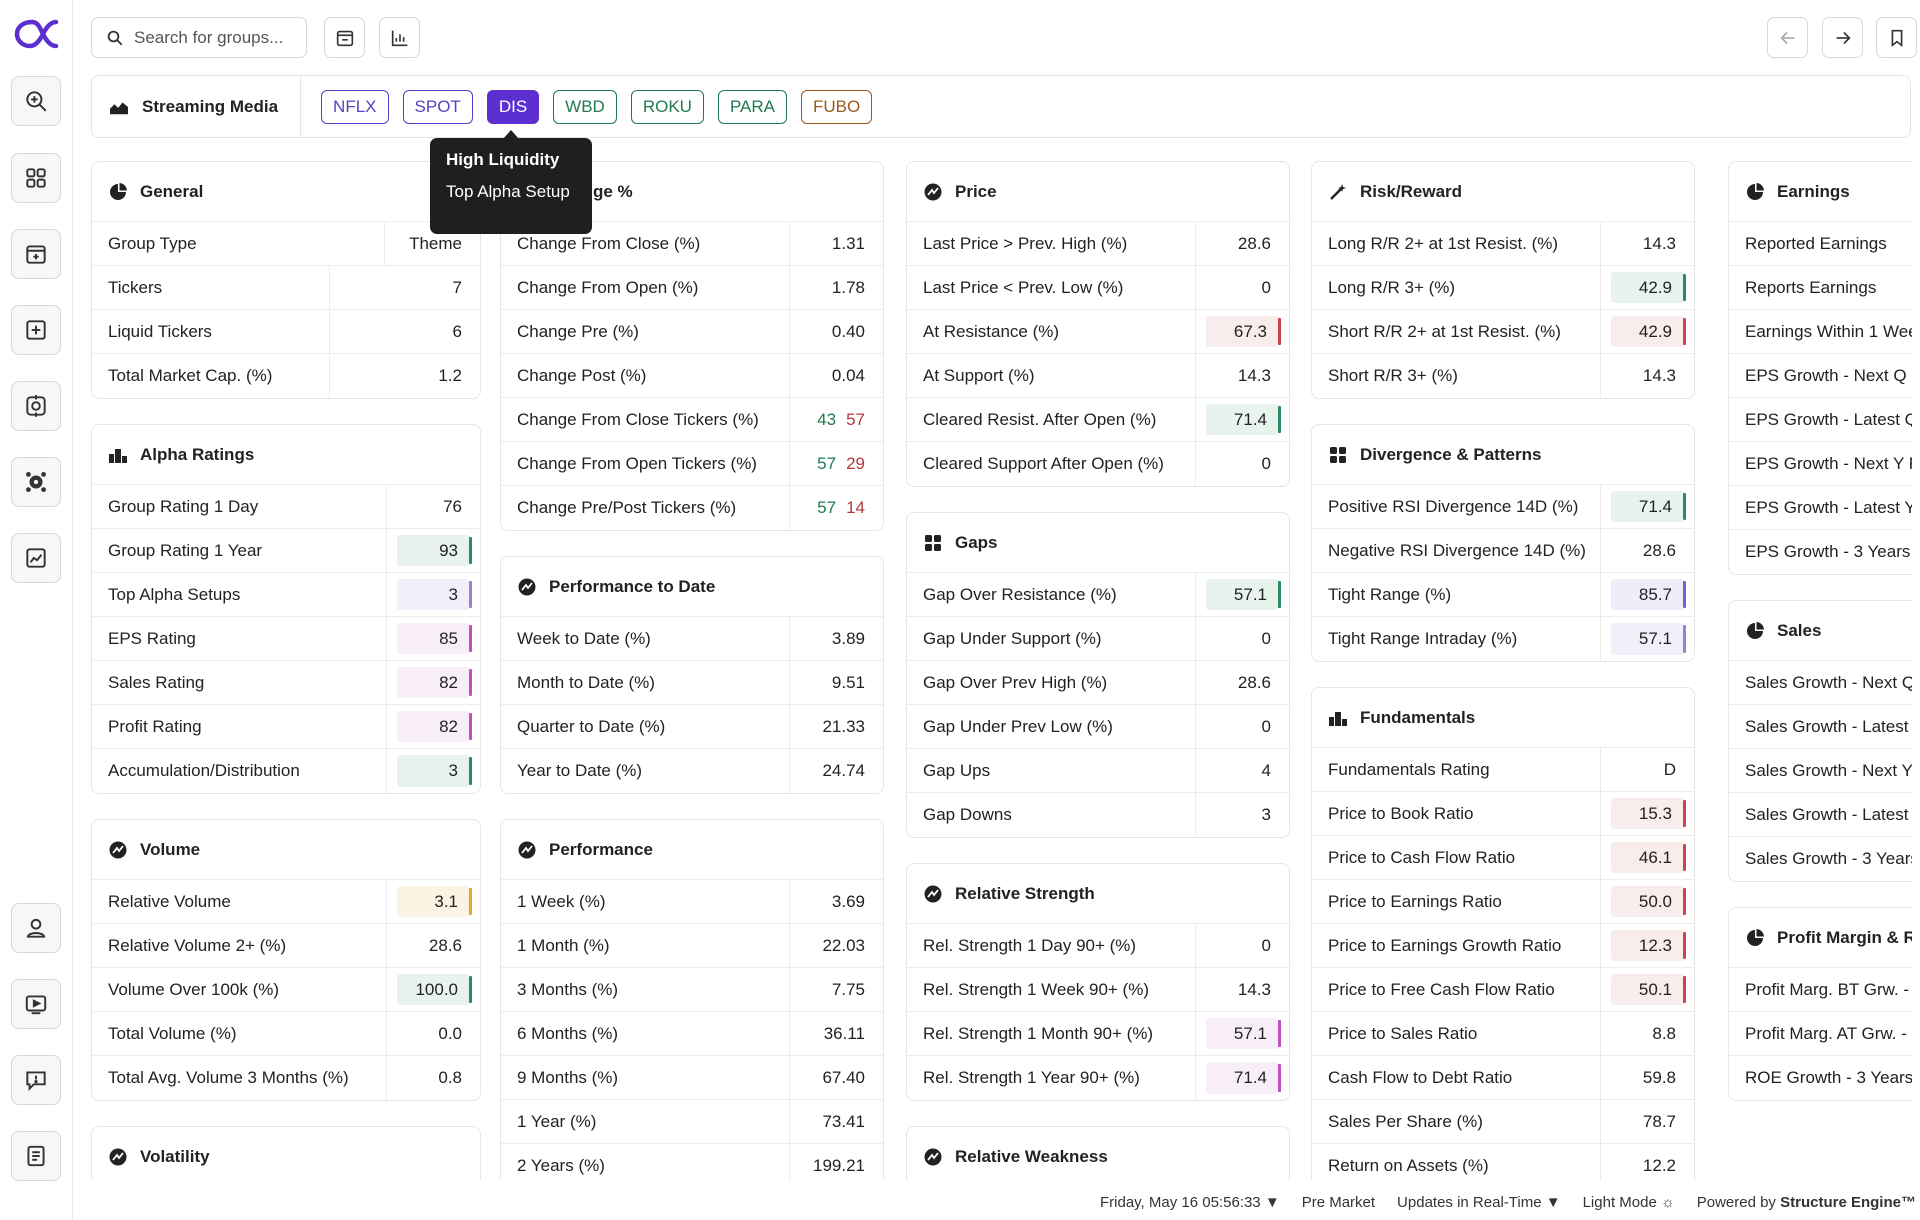  What do you see at coordinates (36, 1156) in the screenshot?
I see `document-icon` at bounding box center [36, 1156].